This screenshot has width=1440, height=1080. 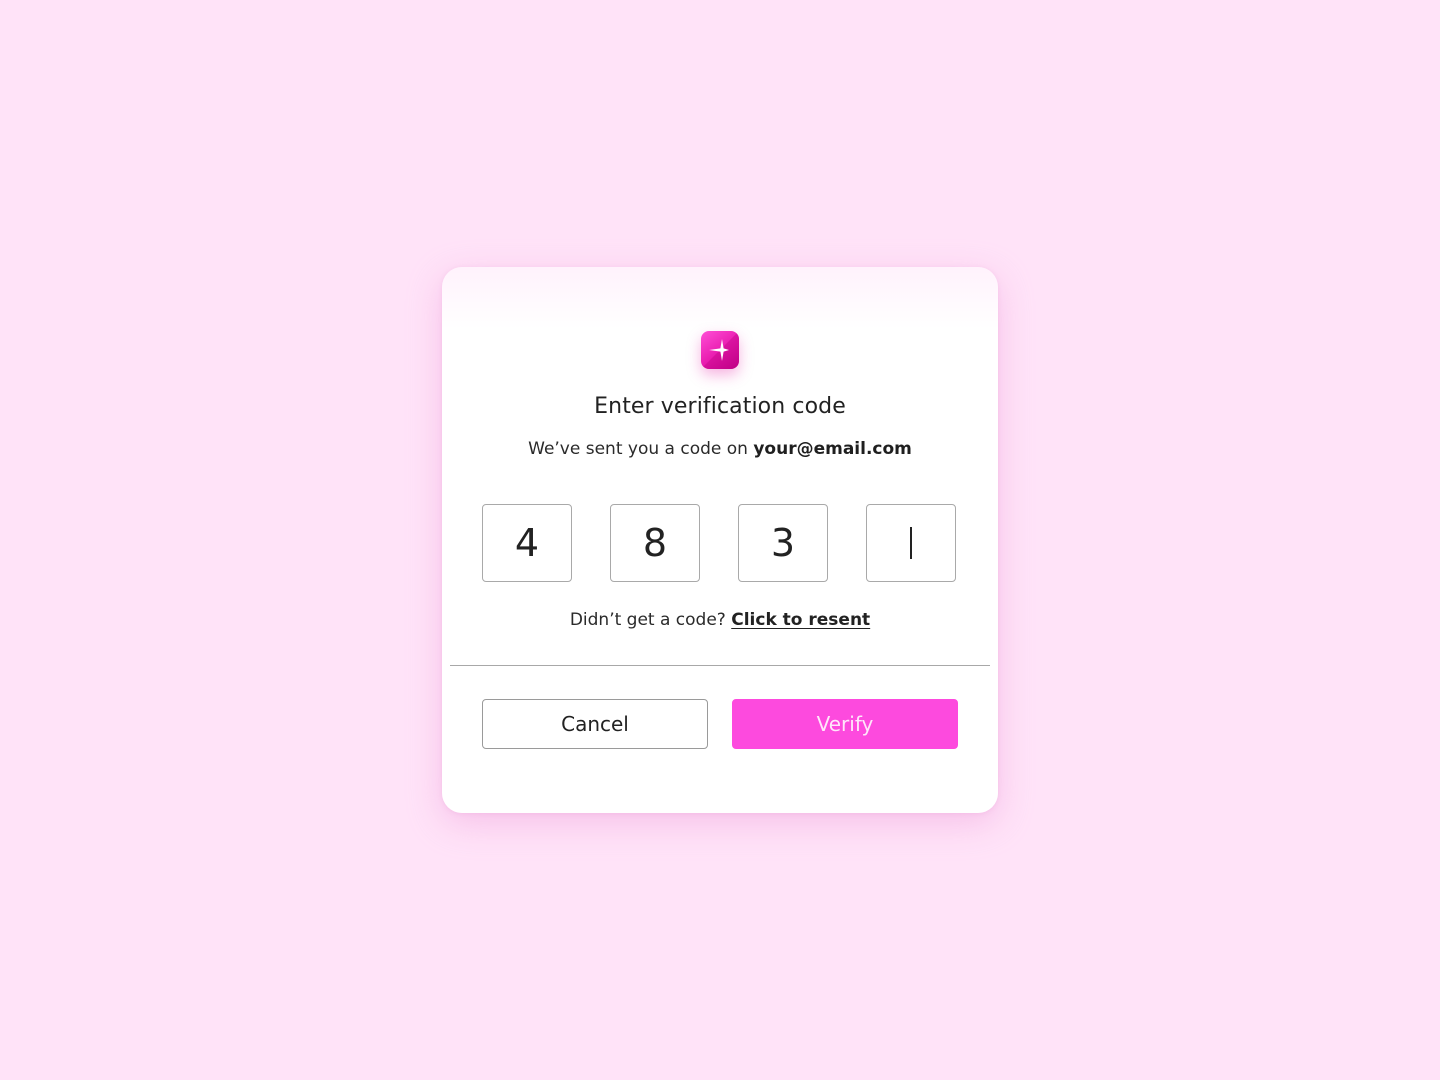 I want to click on verify-button: Verify, so click(x=845, y=724).